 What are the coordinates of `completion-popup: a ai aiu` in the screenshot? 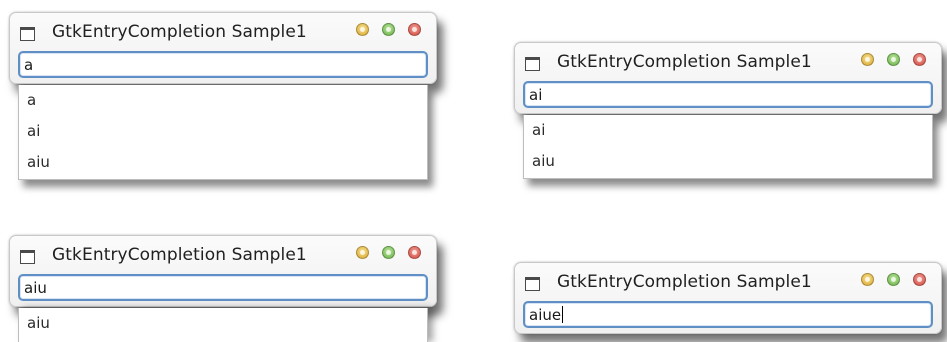 It's located at (223, 132).